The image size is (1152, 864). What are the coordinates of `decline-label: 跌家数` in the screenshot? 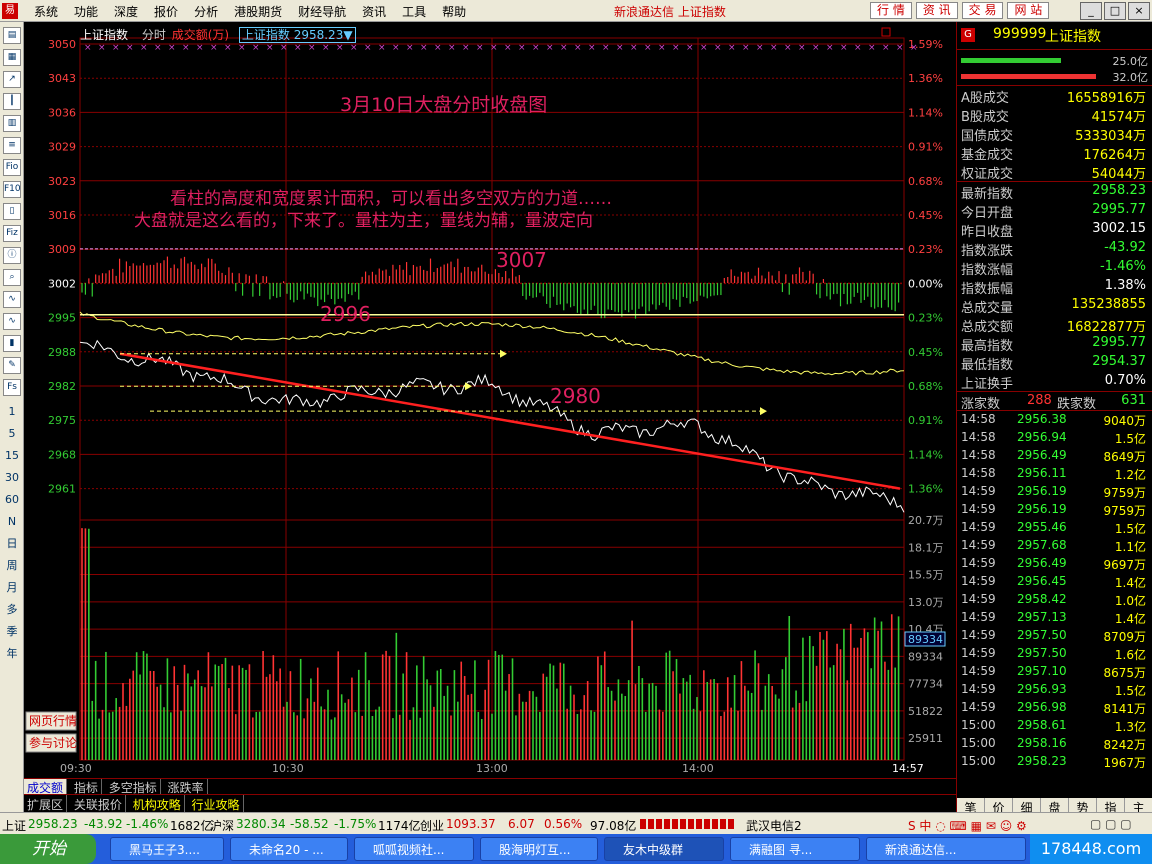 It's located at (1077, 404).